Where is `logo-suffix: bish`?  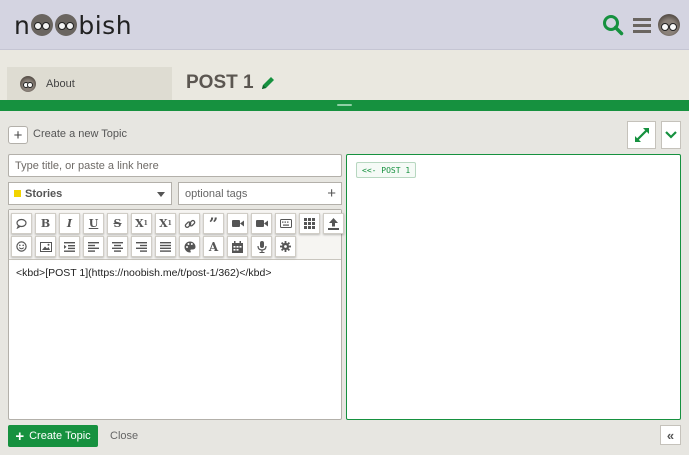
logo-suffix: bish is located at coordinates (105, 25).